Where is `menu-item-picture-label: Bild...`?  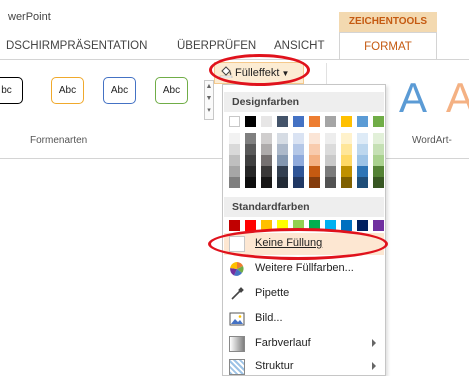
menu-item-picture-label: Bild... is located at coordinates (269, 318).